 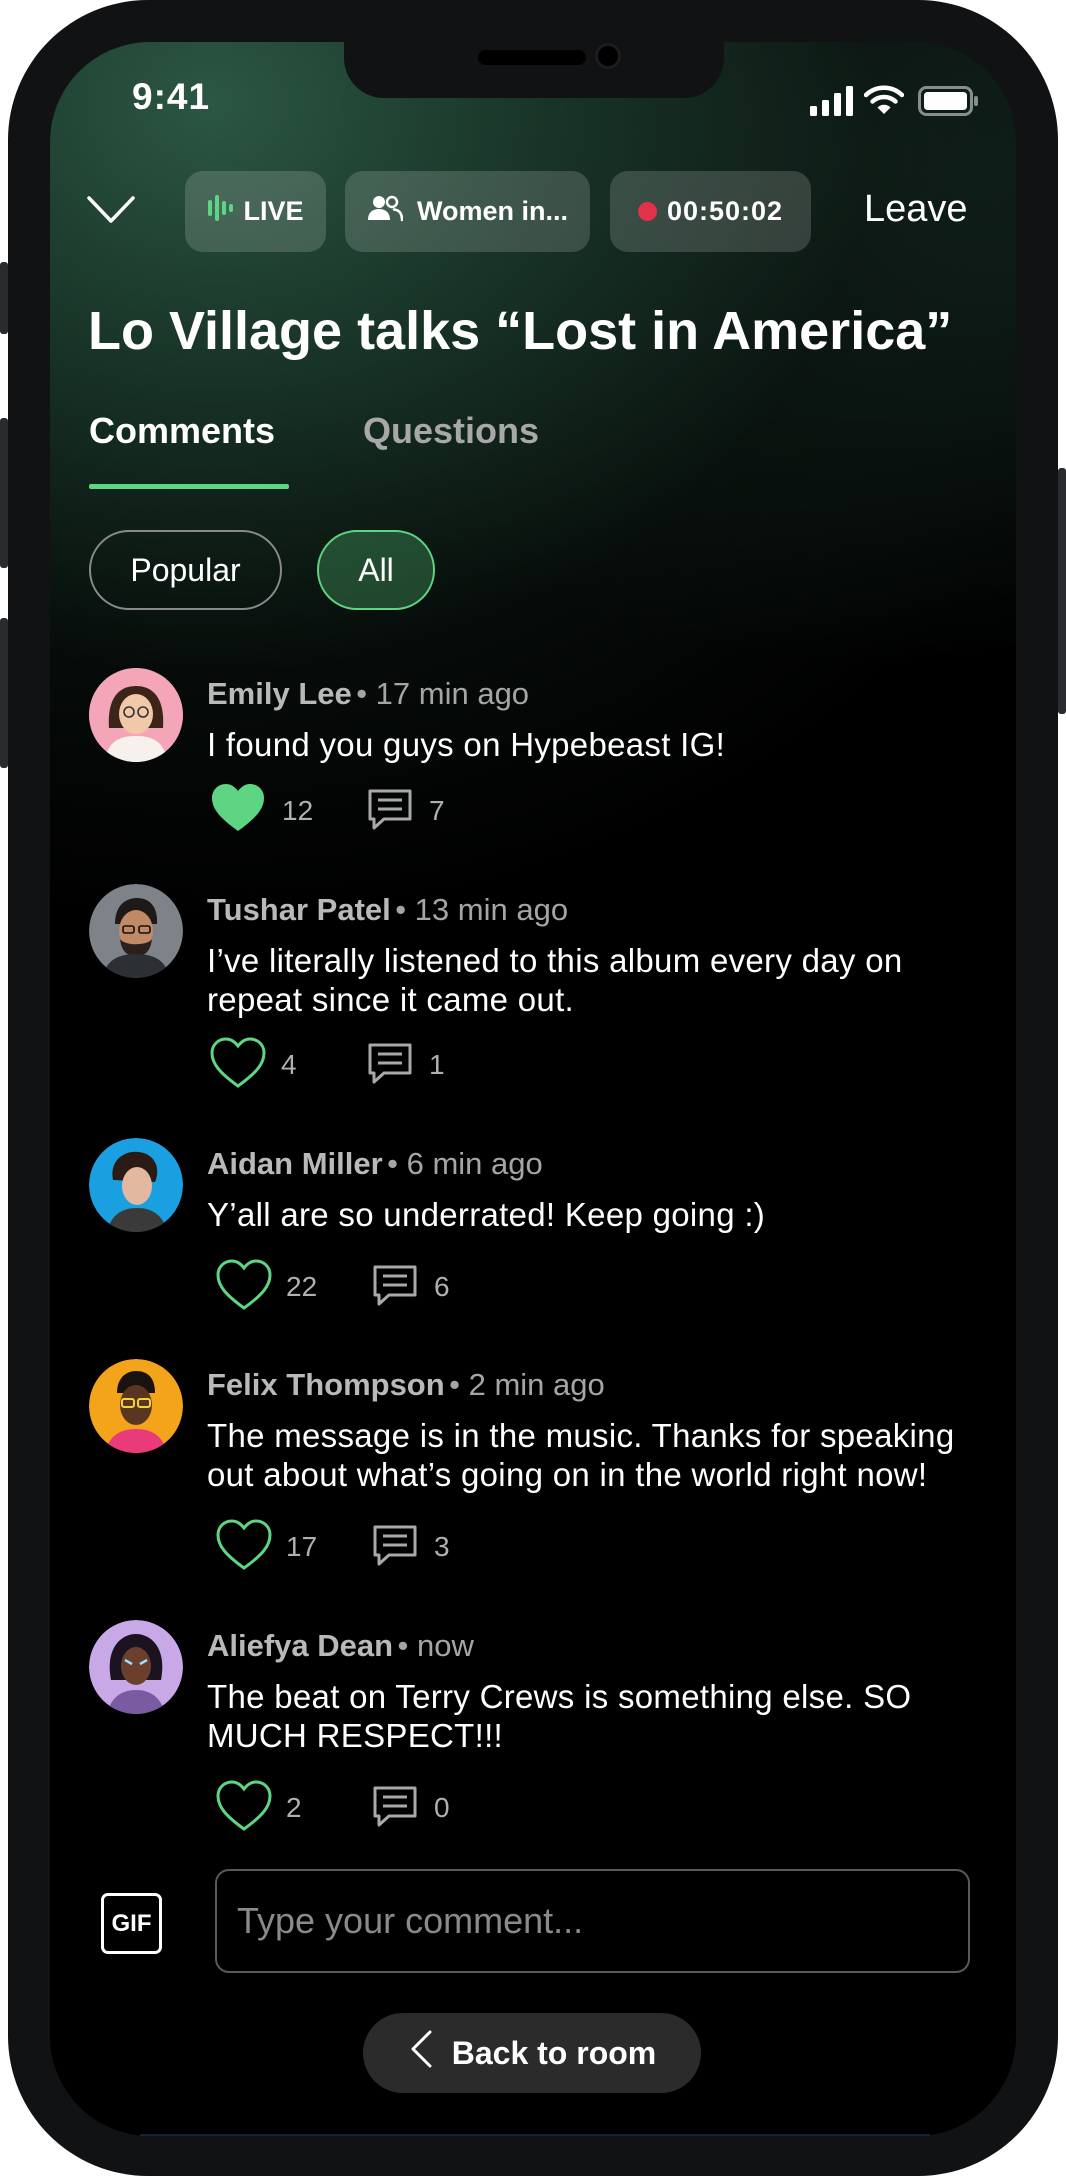 I want to click on commenter-name: Aidan Miller, so click(x=295, y=1163).